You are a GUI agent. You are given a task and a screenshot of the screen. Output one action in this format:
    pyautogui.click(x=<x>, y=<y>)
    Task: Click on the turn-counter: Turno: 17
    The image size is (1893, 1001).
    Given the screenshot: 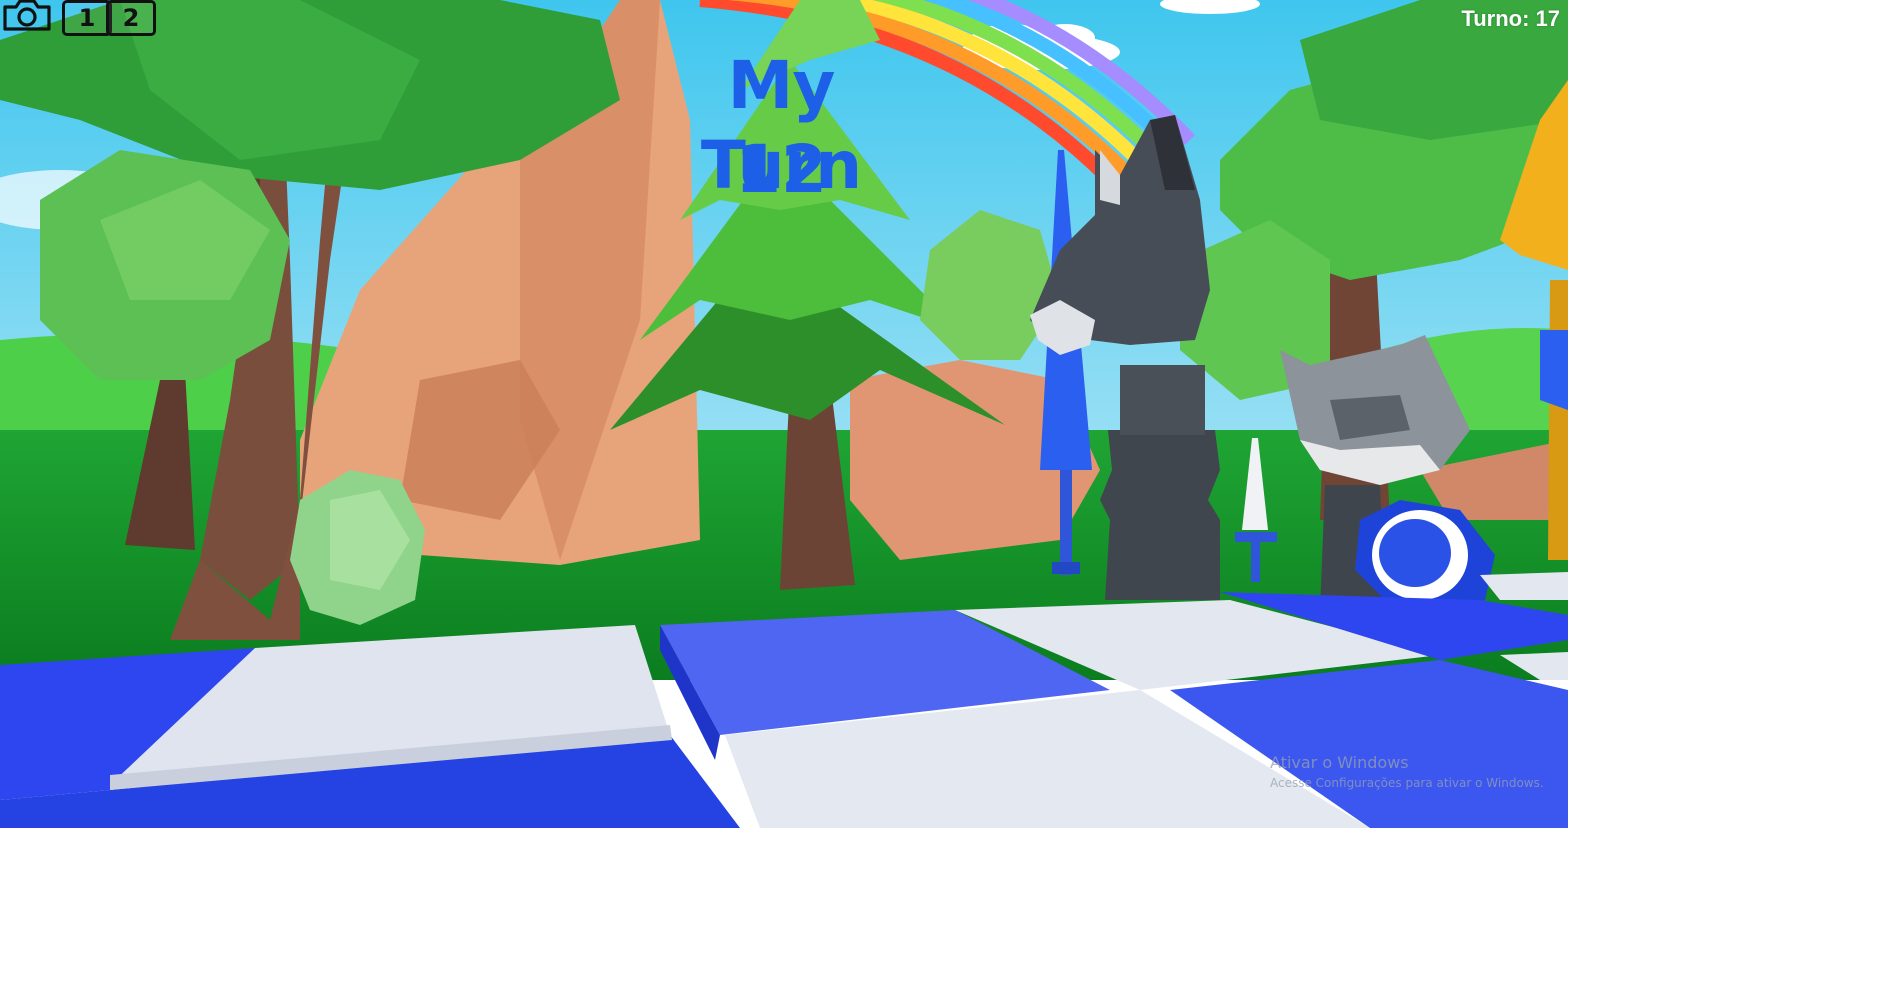 What is the action you would take?
    pyautogui.click(x=1510, y=18)
    